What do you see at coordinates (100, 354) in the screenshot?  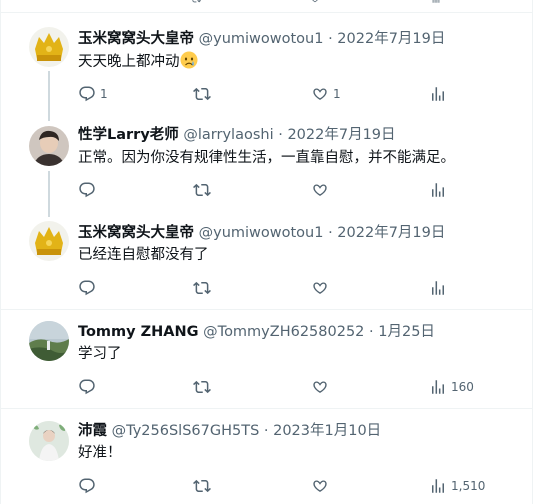 I see `tweet-text: 学习了` at bounding box center [100, 354].